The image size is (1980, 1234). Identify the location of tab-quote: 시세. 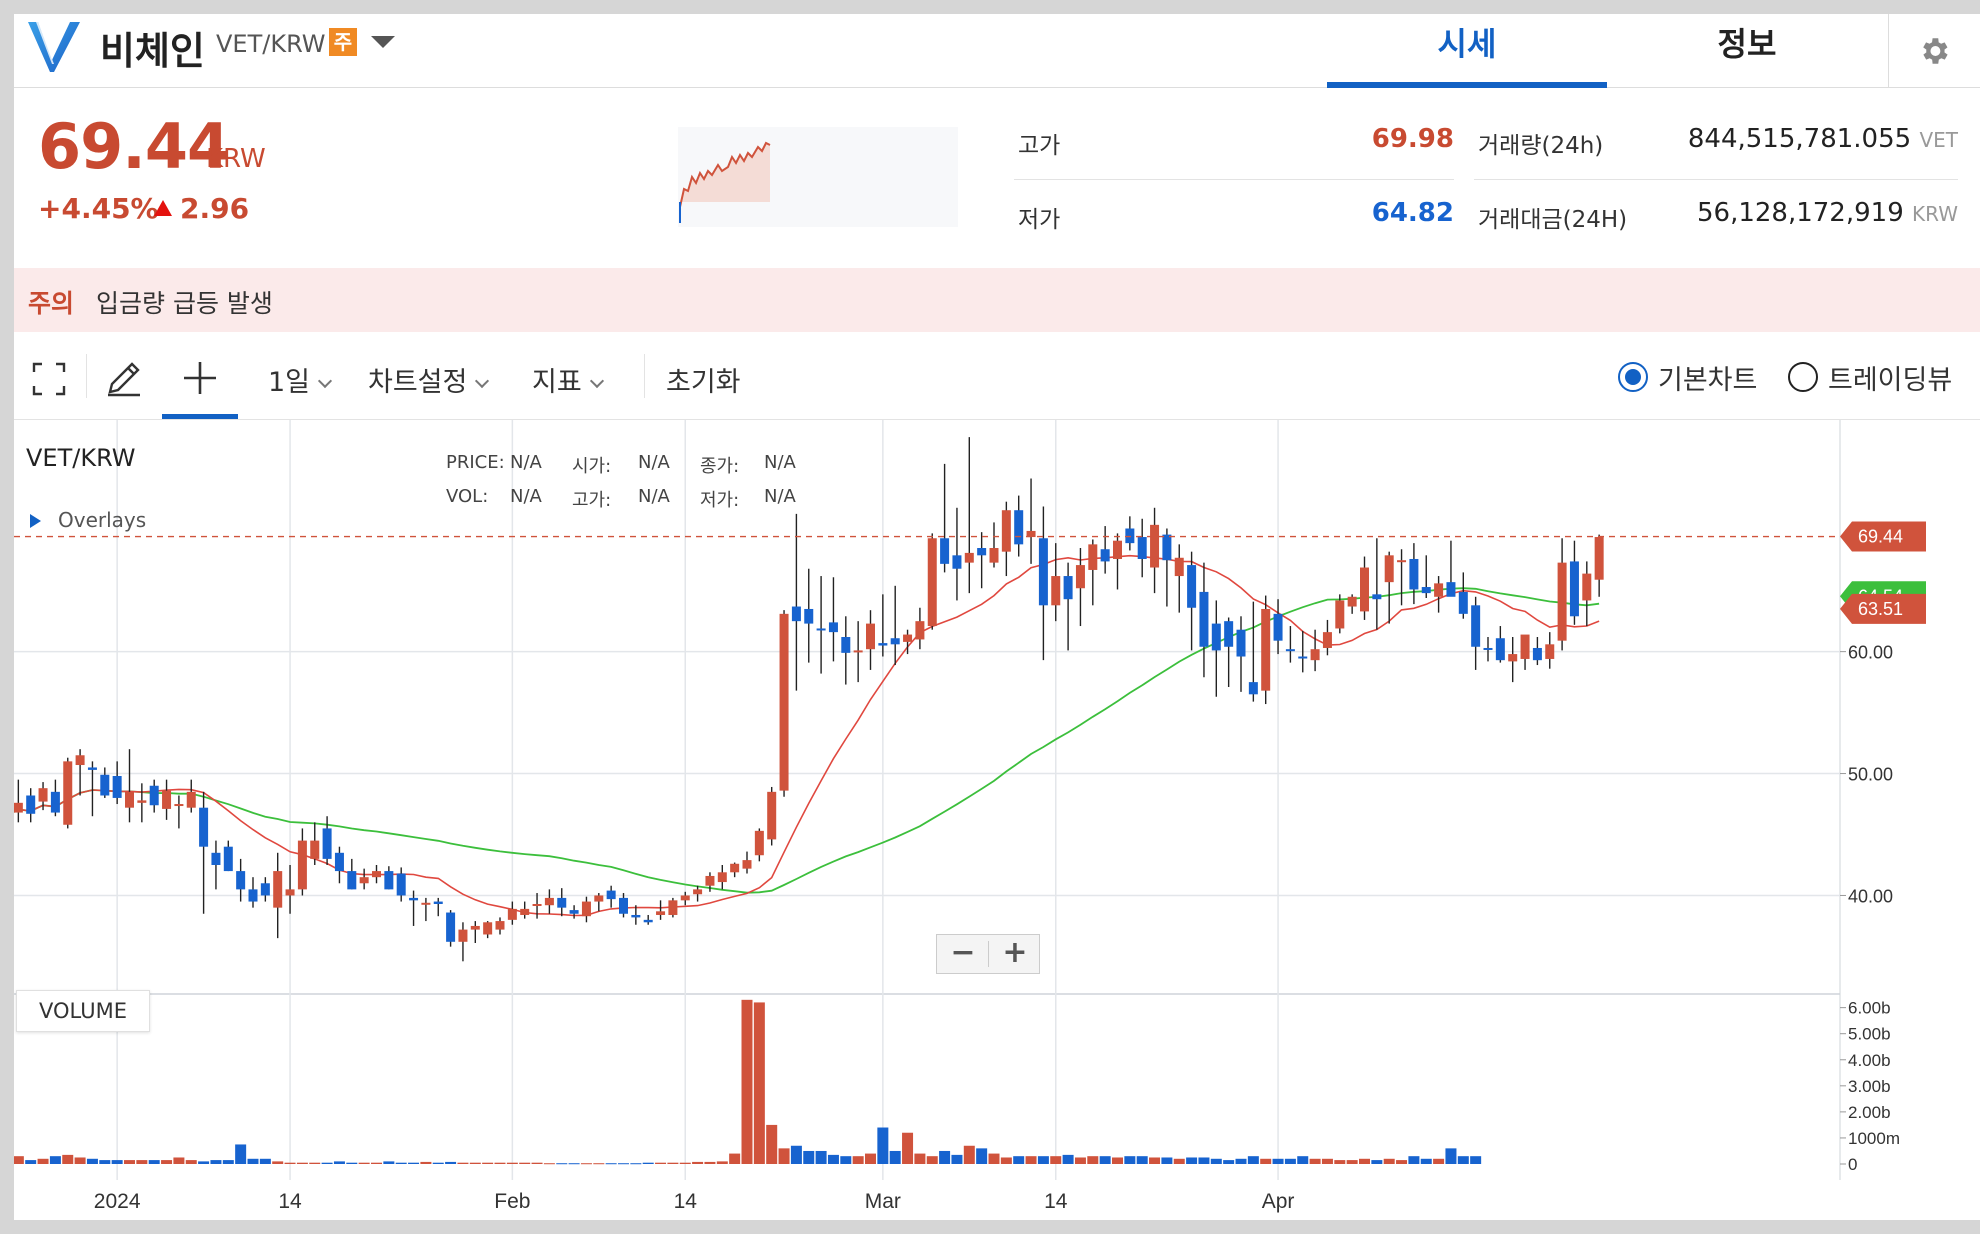
(1467, 51).